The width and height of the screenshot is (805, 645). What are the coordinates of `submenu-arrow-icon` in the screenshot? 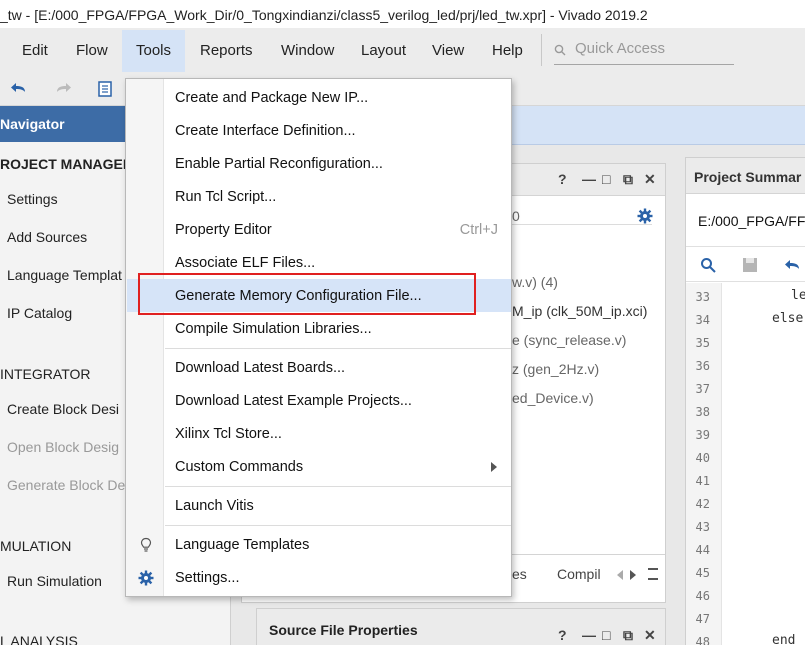 It's located at (494, 467).